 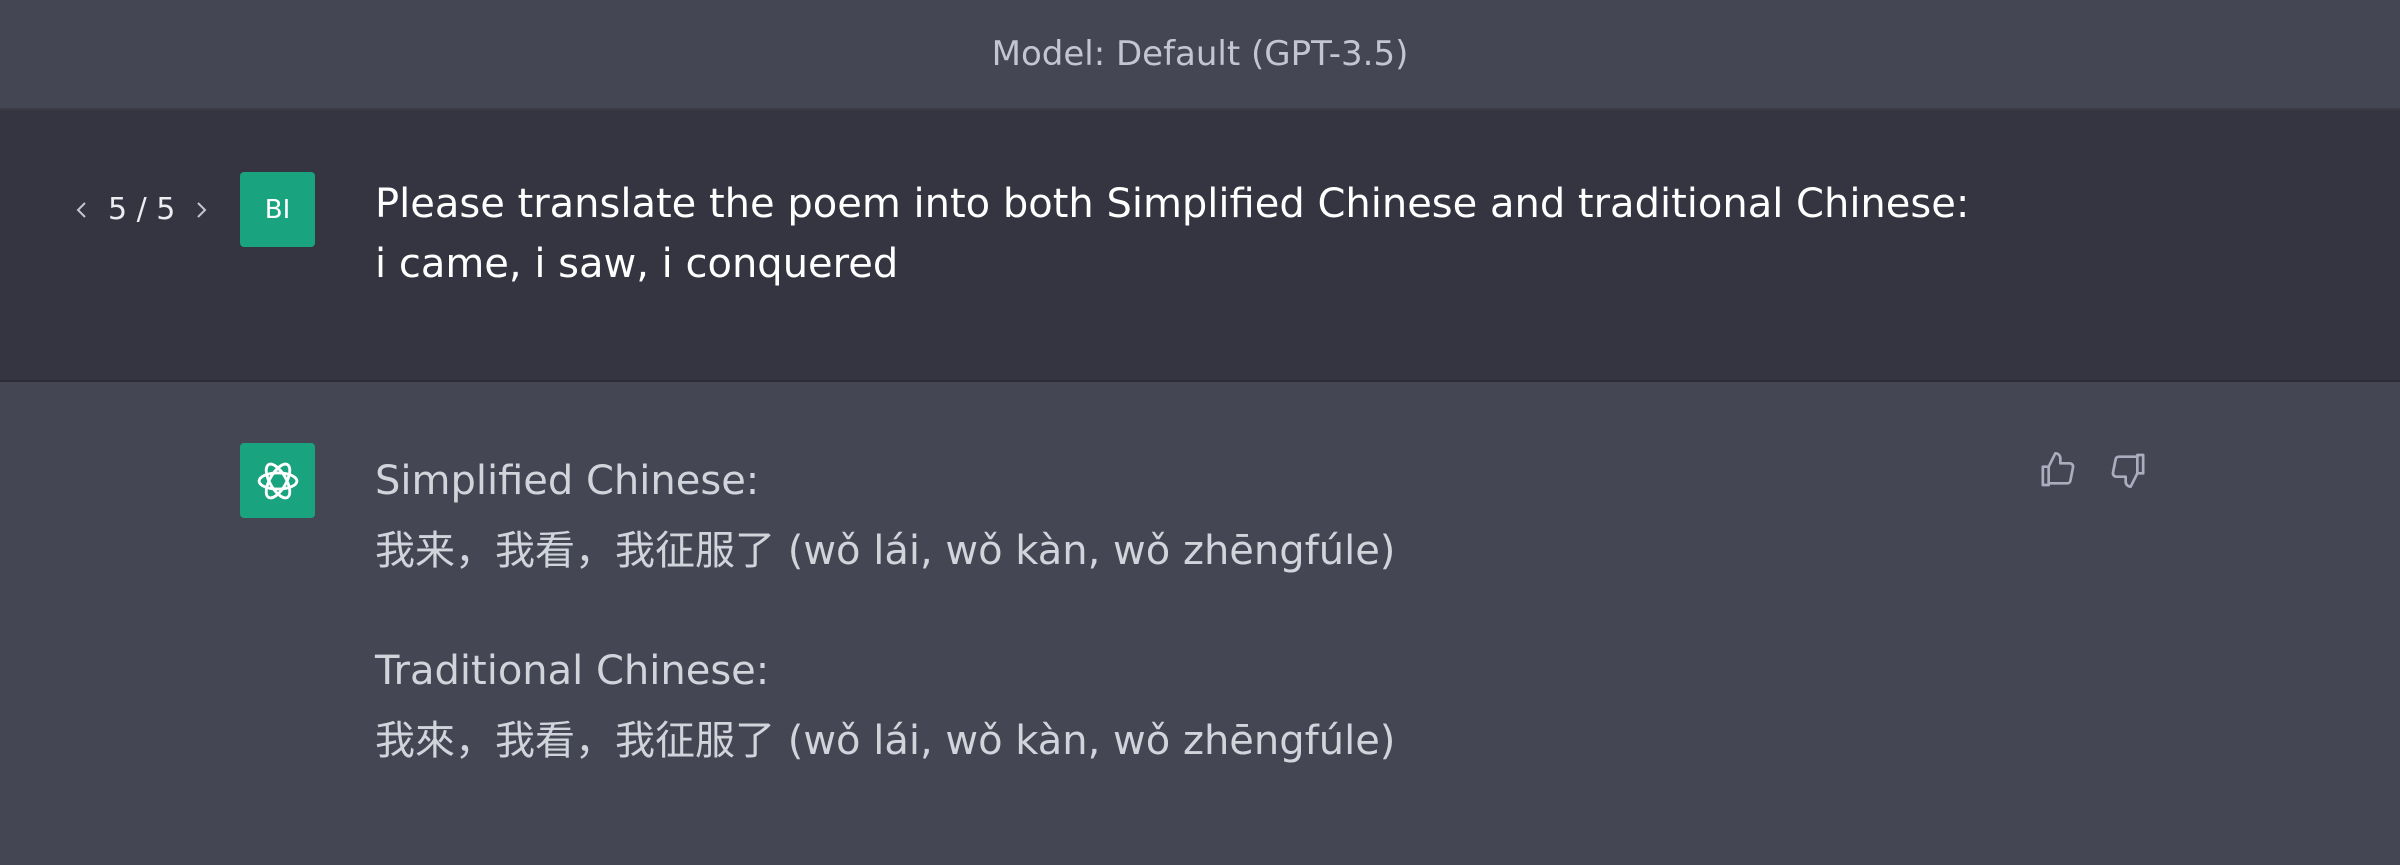 What do you see at coordinates (572, 671) in the screenshot?
I see `traditional-heading: Traditional Chinese:` at bounding box center [572, 671].